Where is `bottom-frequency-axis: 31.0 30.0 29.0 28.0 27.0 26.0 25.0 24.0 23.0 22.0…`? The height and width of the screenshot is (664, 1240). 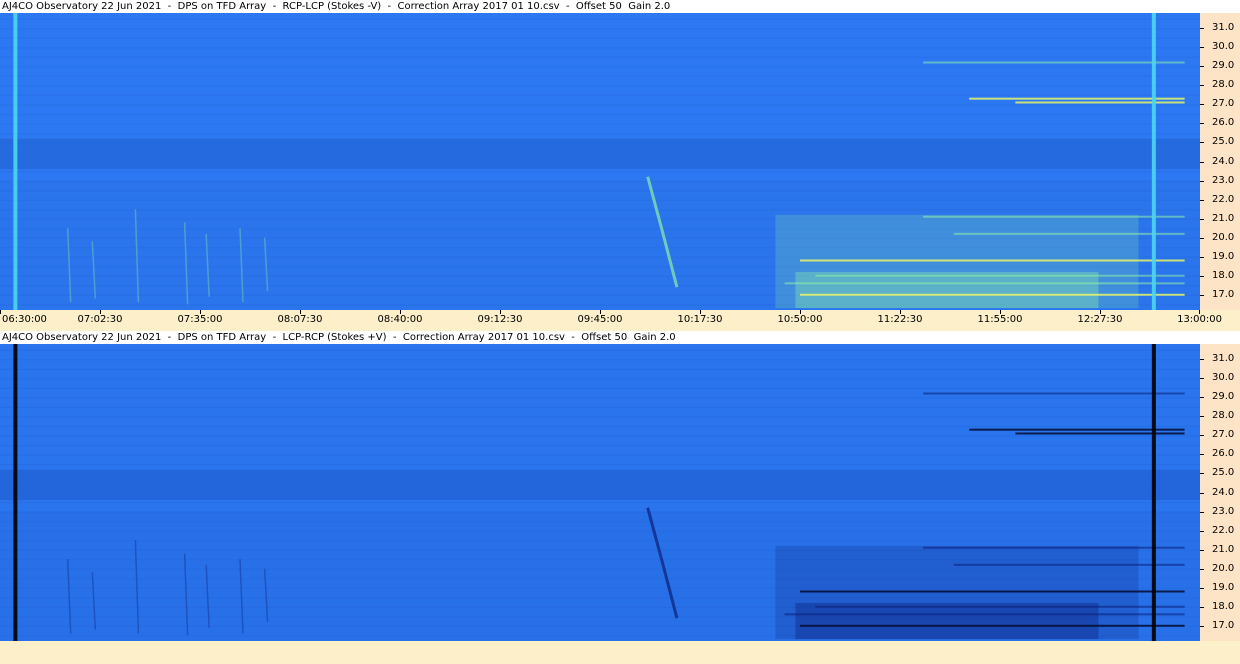 bottom-frequency-axis: 31.0 30.0 29.0 28.0 27.0 26.0 25.0 24.0 23.0 22.0… is located at coordinates (1220, 492).